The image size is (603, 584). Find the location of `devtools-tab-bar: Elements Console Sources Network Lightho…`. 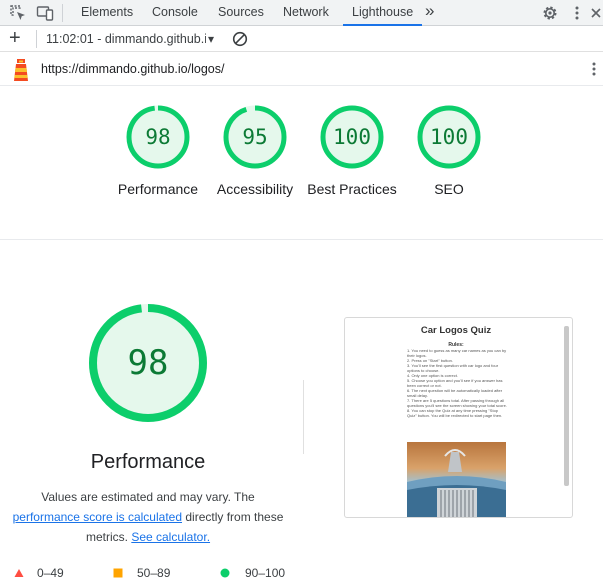

devtools-tab-bar: Elements Console Sources Network Lightho… is located at coordinates (301, 13).